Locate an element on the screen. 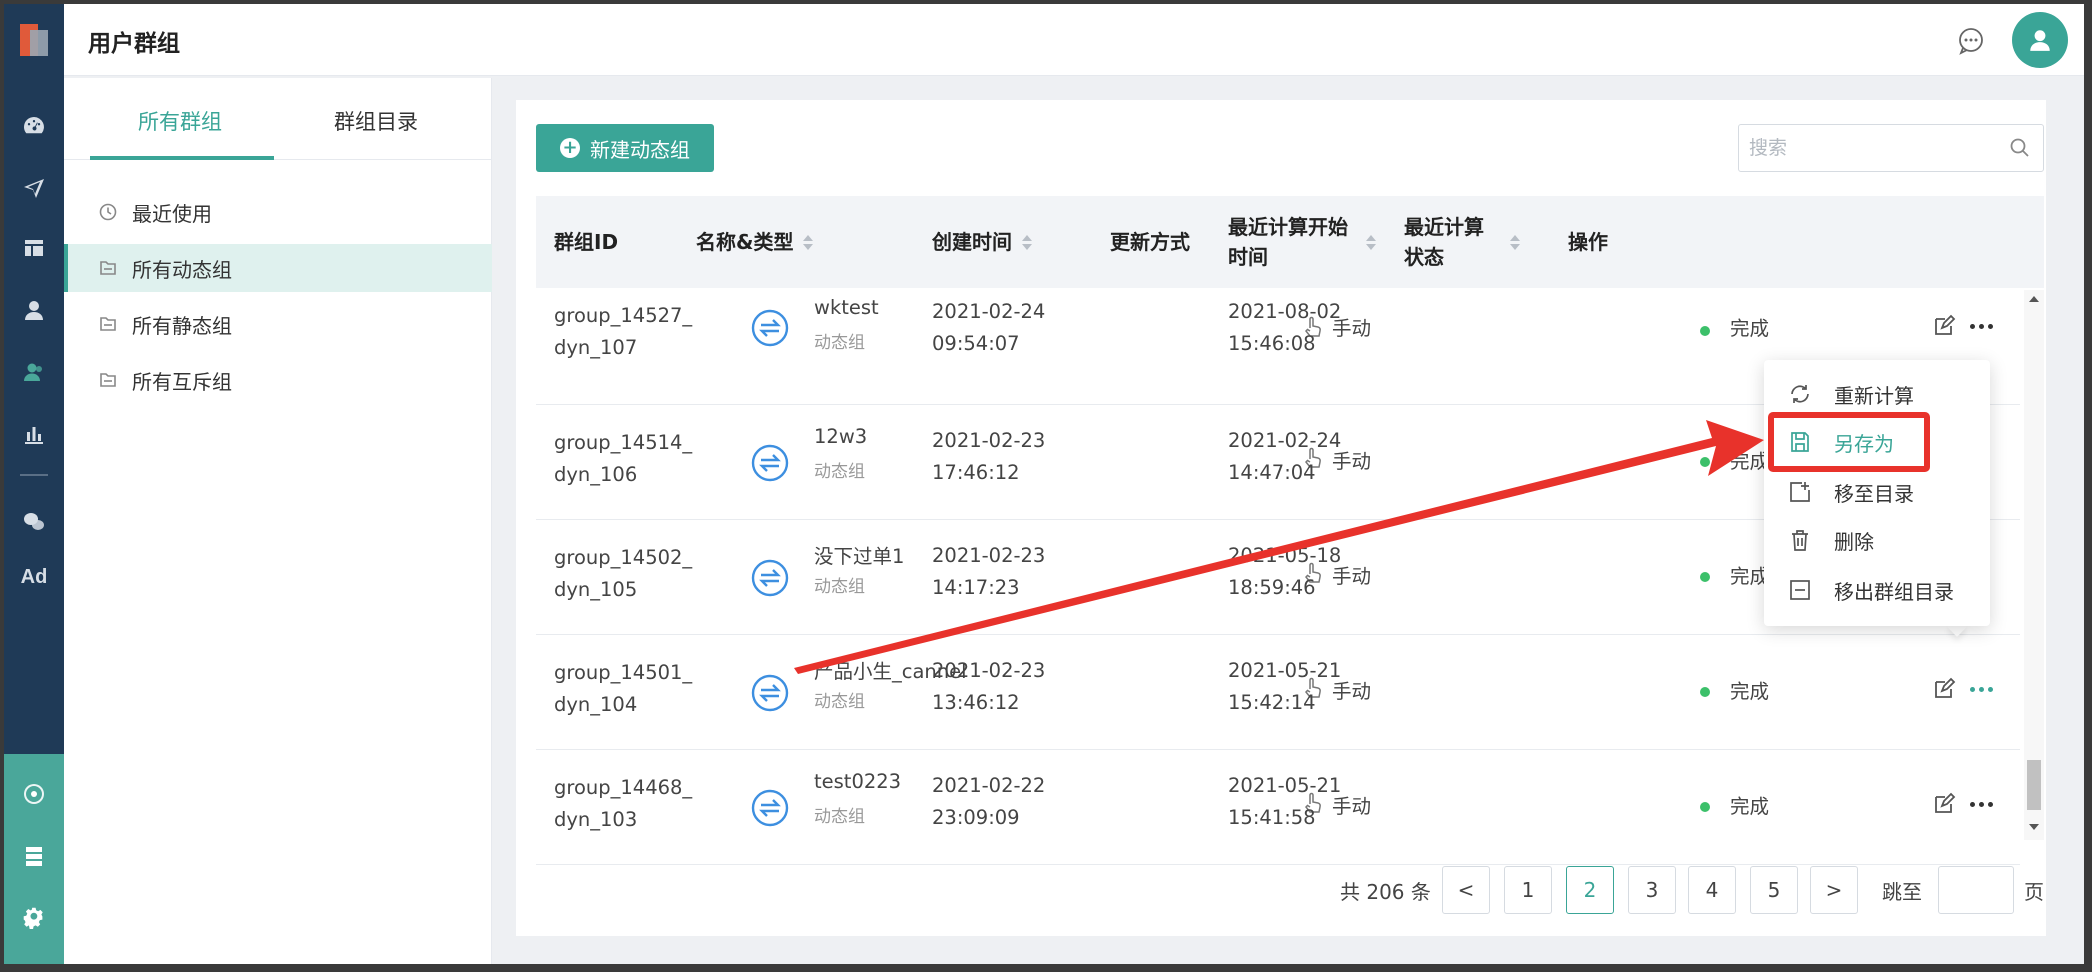 This screenshot has height=972, width=2092. user-avatar-icon is located at coordinates (2040, 40).